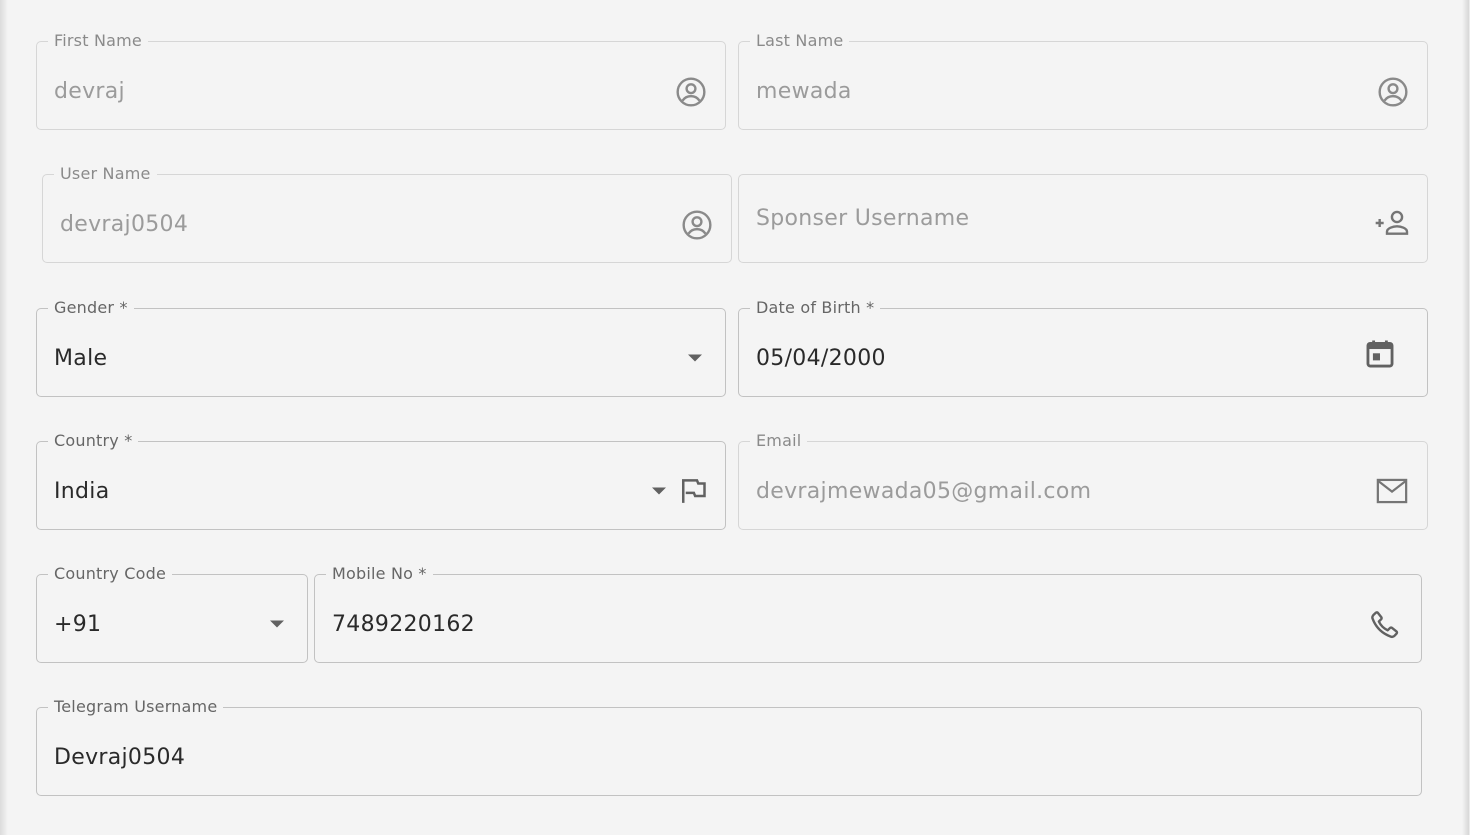 The image size is (1474, 835). Describe the element at coordinates (821, 358) in the screenshot. I see `date-of-birth-value: 05/04/2000` at that location.